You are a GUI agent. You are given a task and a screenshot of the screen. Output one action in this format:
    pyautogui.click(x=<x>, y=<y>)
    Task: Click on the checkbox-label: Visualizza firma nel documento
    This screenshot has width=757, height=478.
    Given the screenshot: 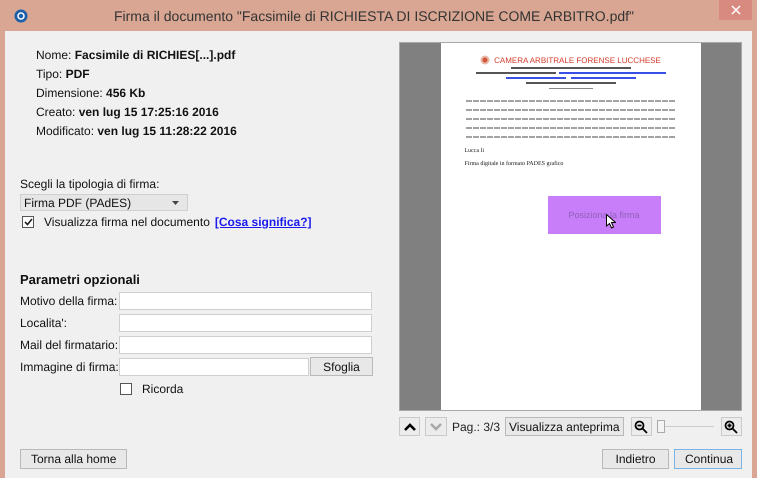 What is the action you would take?
    pyautogui.click(x=127, y=222)
    